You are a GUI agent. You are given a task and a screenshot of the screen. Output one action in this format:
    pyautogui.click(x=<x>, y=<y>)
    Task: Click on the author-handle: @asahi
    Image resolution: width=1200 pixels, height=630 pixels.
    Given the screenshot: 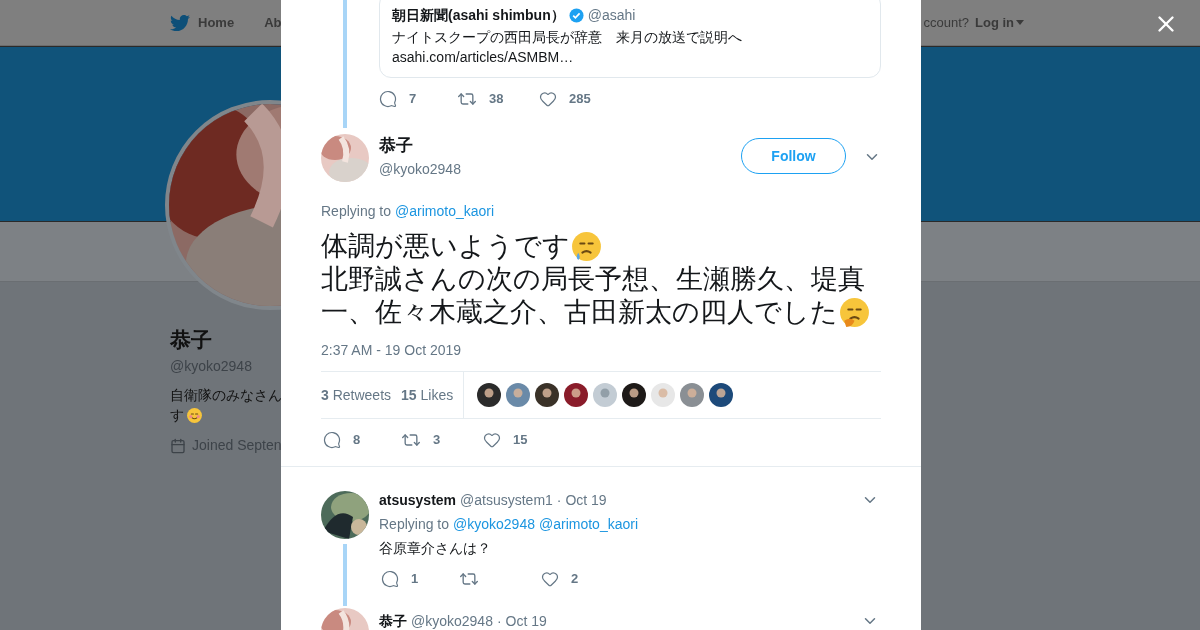 What is the action you would take?
    pyautogui.click(x=611, y=15)
    